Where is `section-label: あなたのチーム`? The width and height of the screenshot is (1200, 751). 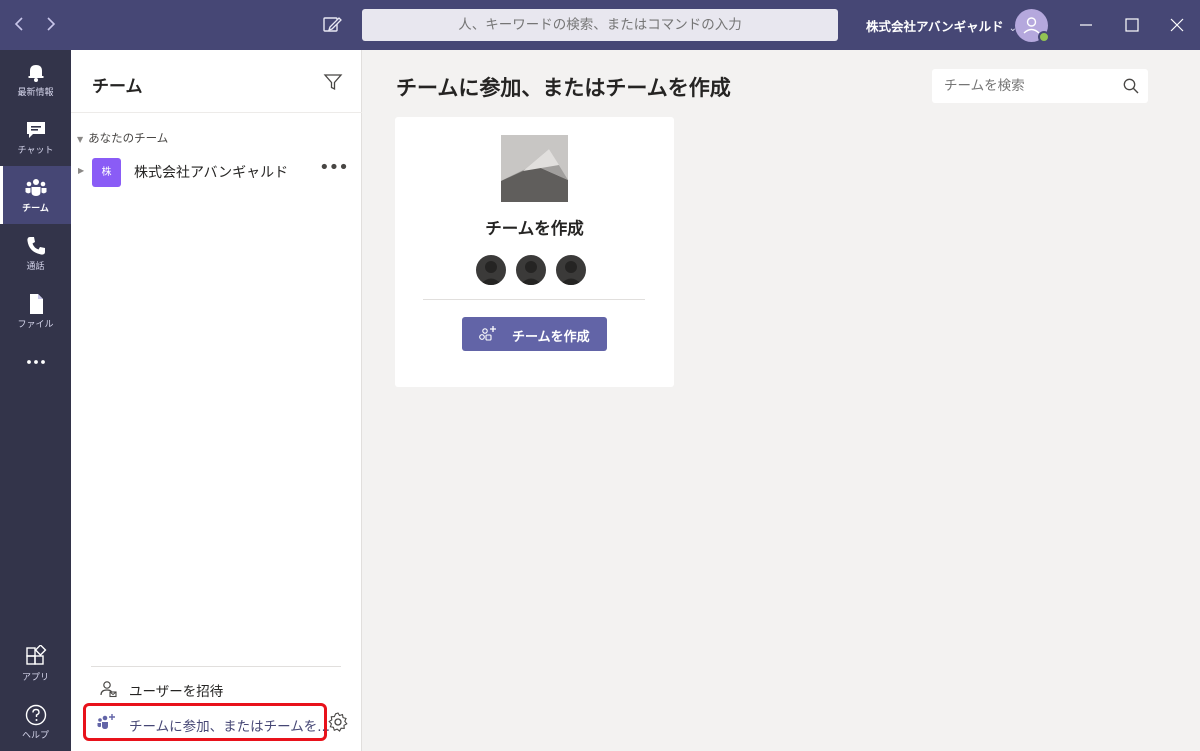 section-label: あなたのチーム is located at coordinates (128, 138).